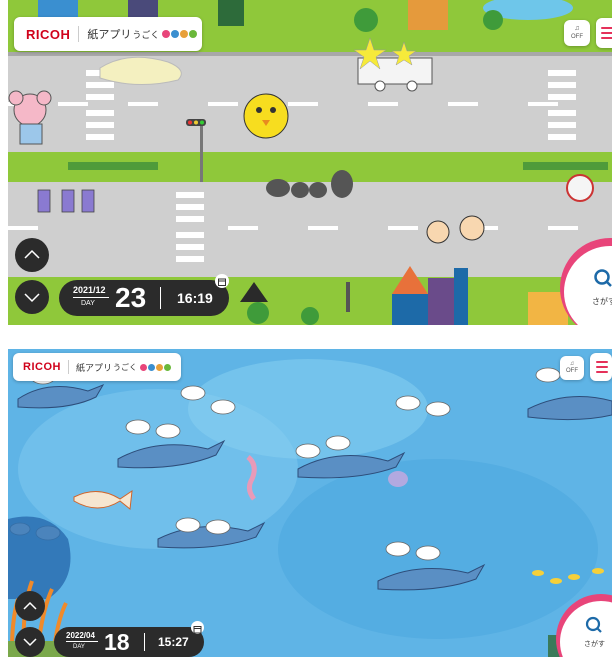 This screenshot has width=612, height=657. I want to click on day-number: 18, so click(117, 642).